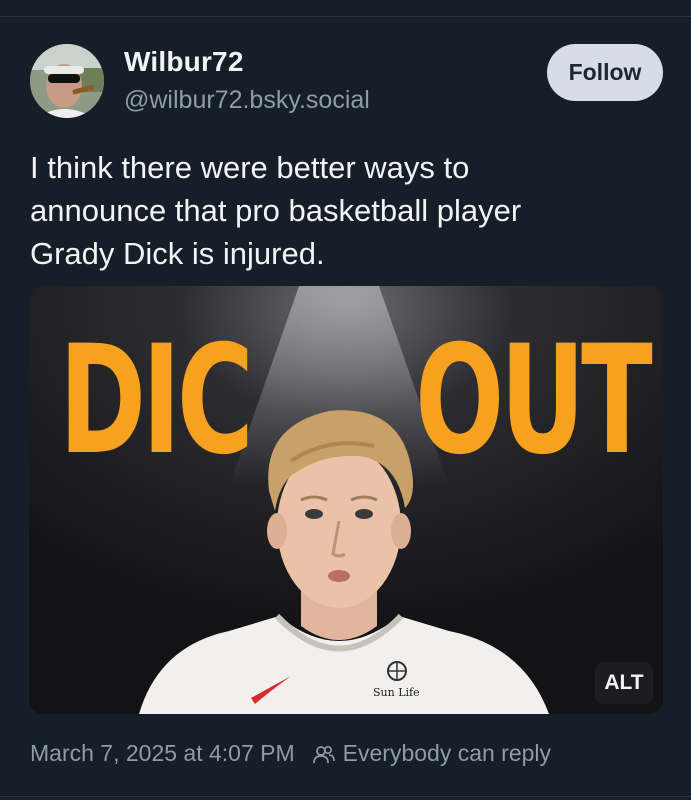  Describe the element at coordinates (276, 210) in the screenshot. I see `post-text-line: announce that pro basketball player` at that location.